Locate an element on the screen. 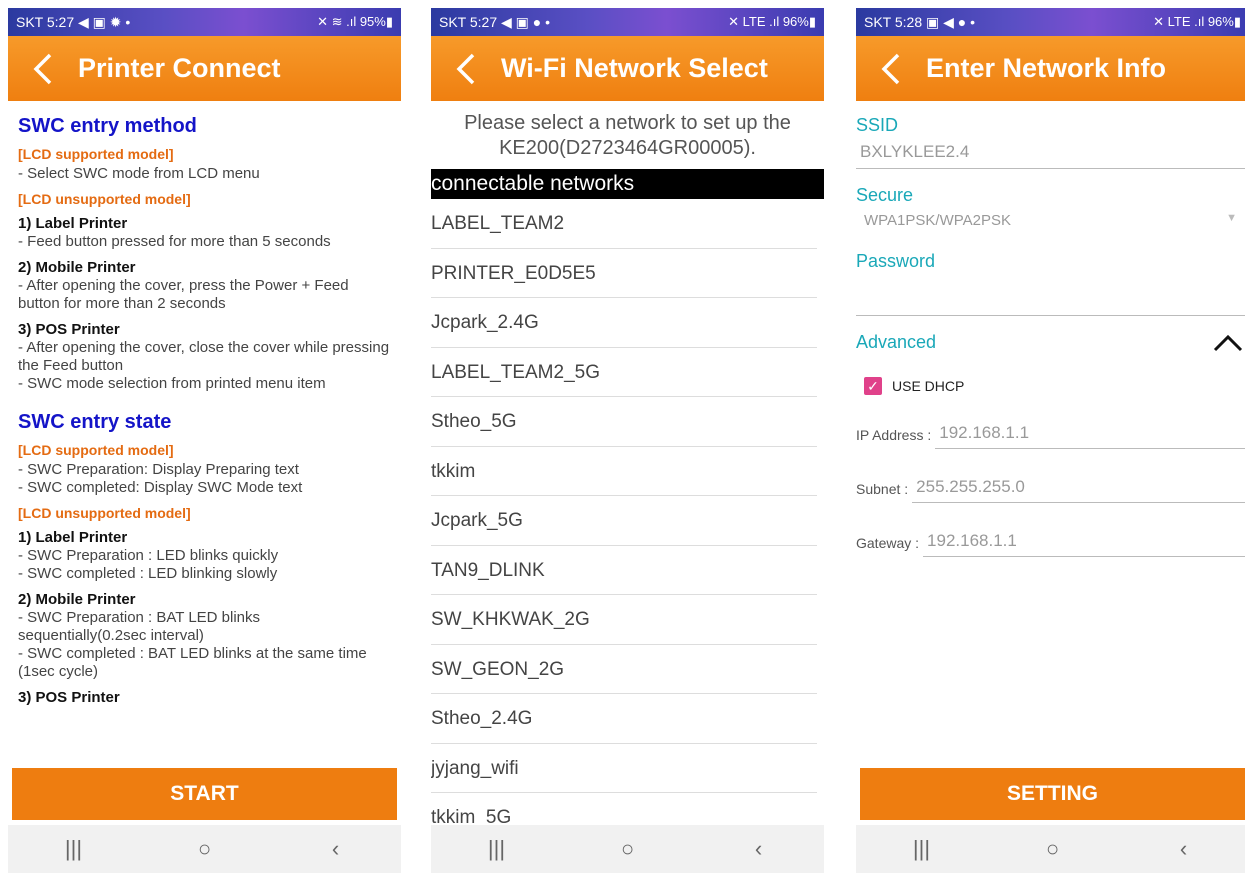 The height and width of the screenshot is (873, 1245). gateway-field: 192.168.1.1 is located at coordinates (1084, 544).